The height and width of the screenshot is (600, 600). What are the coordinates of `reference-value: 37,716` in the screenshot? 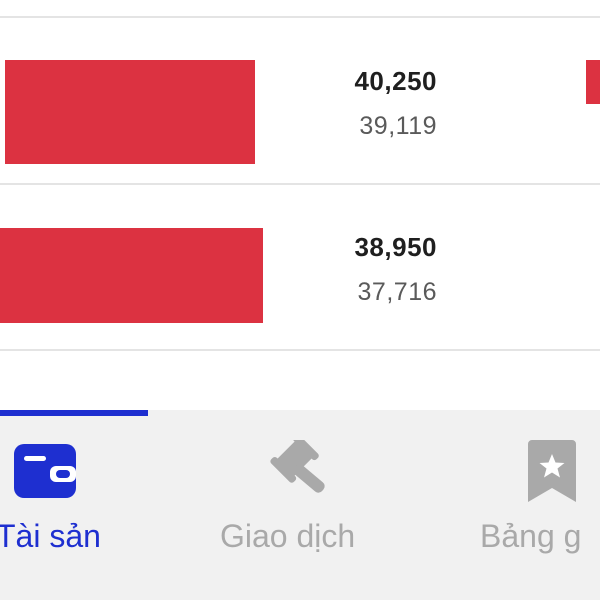 It's located at (397, 292).